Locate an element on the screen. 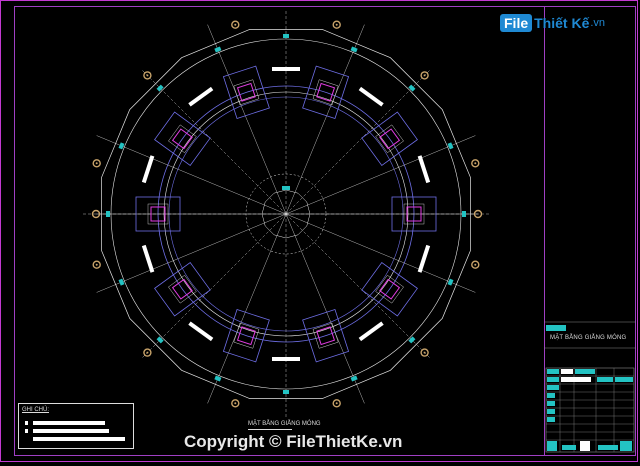 This screenshot has height=466, width=640. copyright-watermark: Copyright © FileThietKe.vn is located at coordinates (293, 441).